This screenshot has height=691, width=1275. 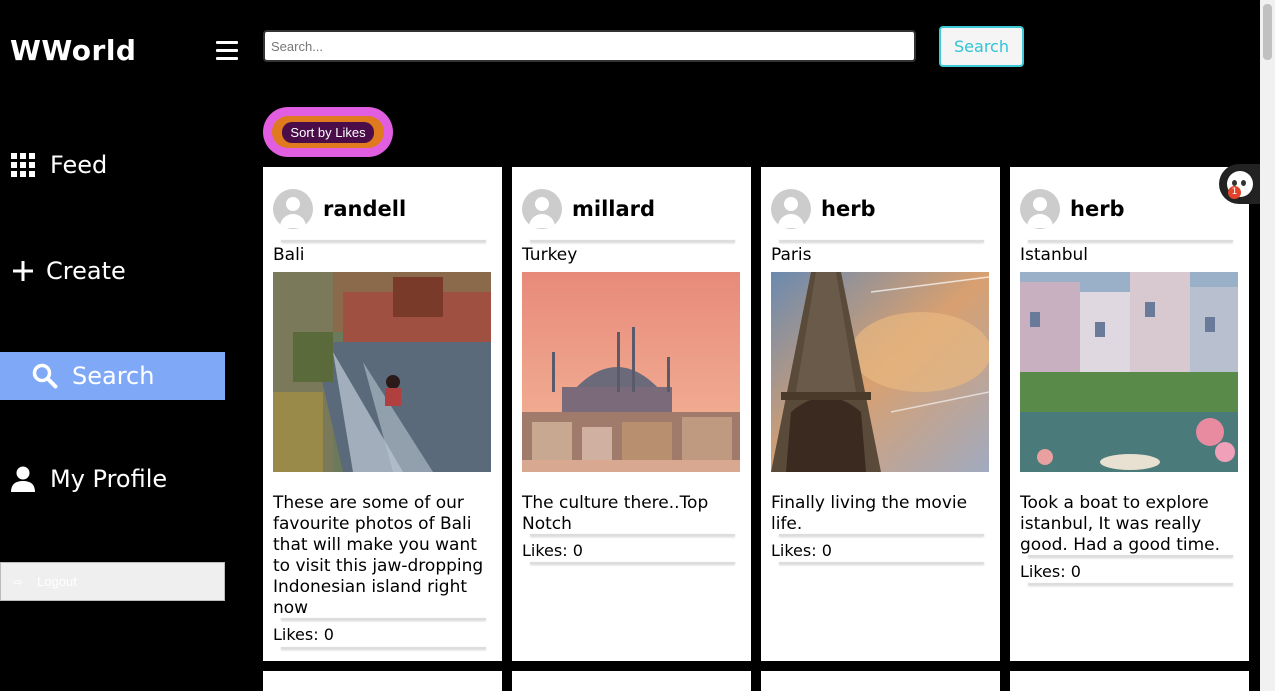 I want to click on chat-assistant-button: 1, so click(x=1240, y=184).